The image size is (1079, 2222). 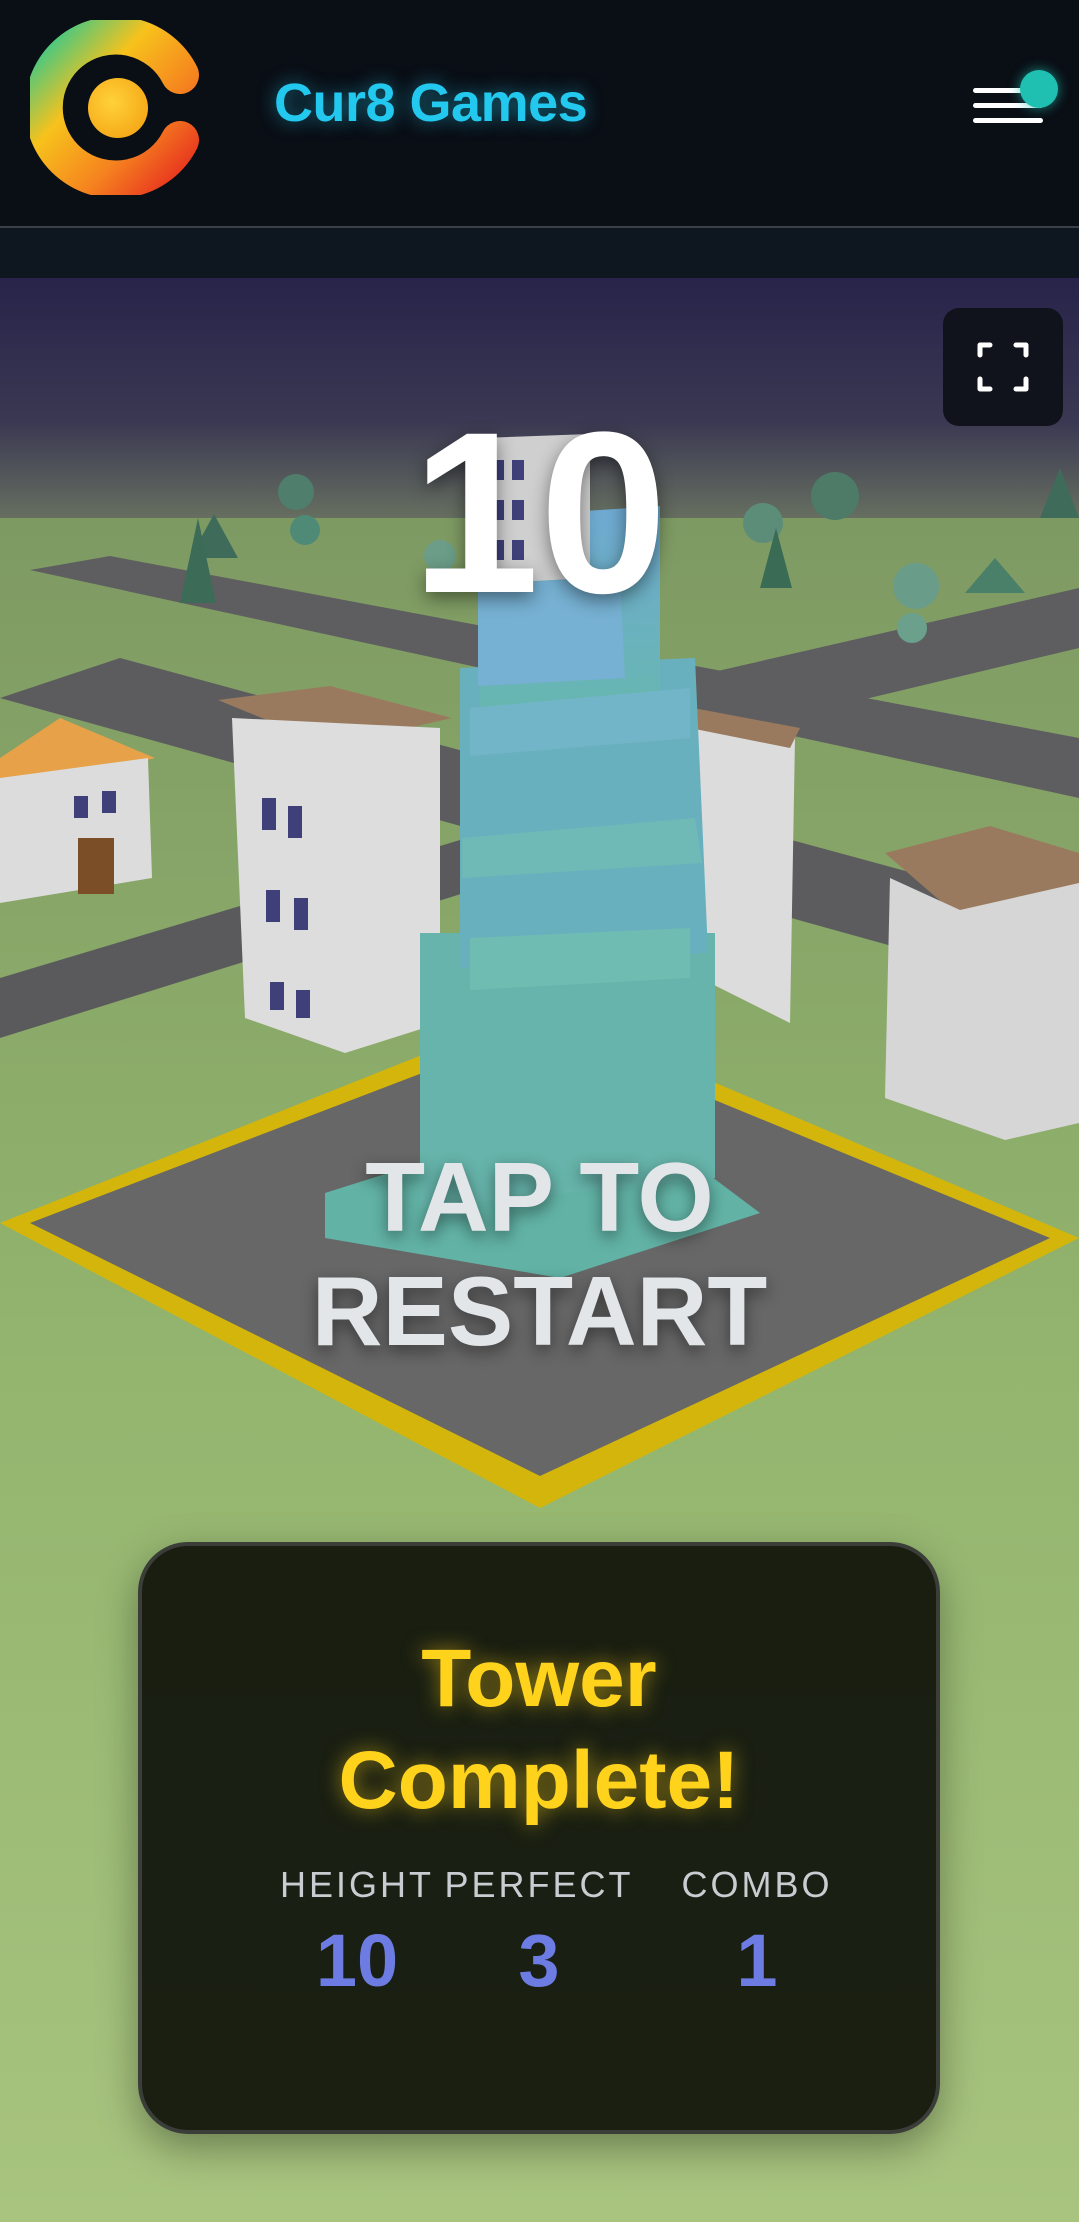 I want to click on tap-line-1: TAP TO, so click(x=539, y=1197).